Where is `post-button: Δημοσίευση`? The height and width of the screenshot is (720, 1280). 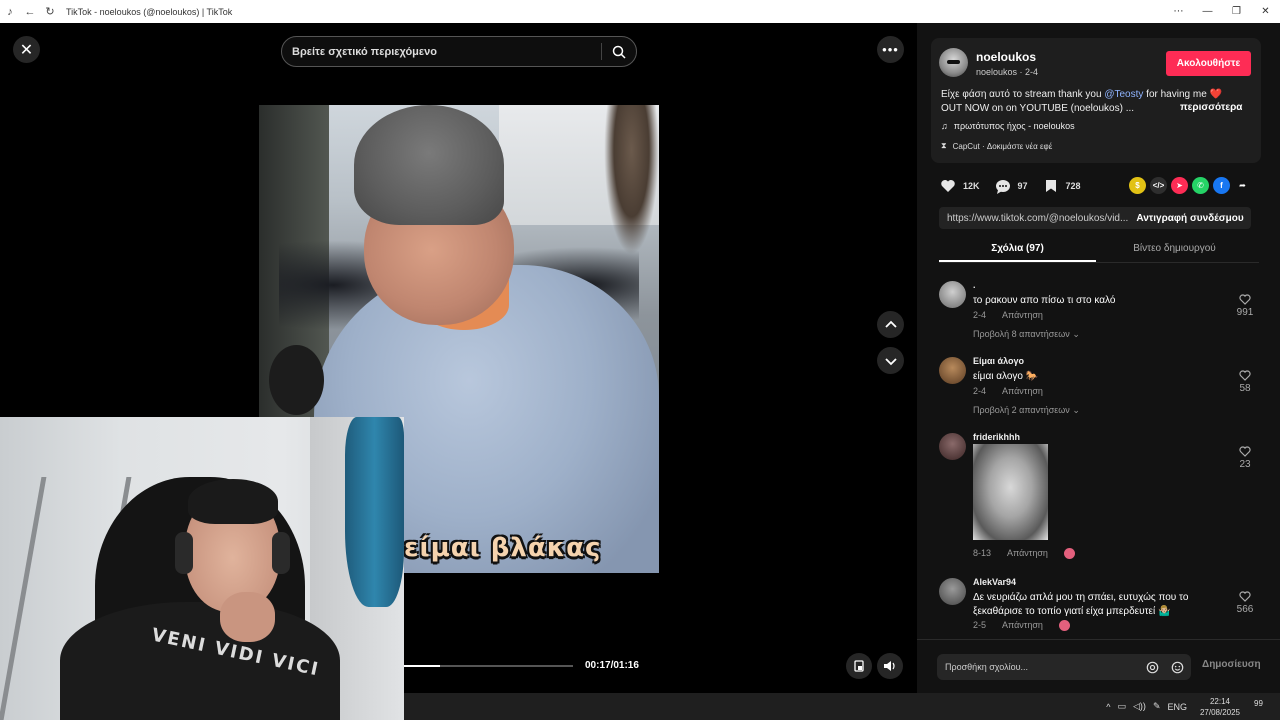
post-button: Δημοσίευση is located at coordinates (1231, 664).